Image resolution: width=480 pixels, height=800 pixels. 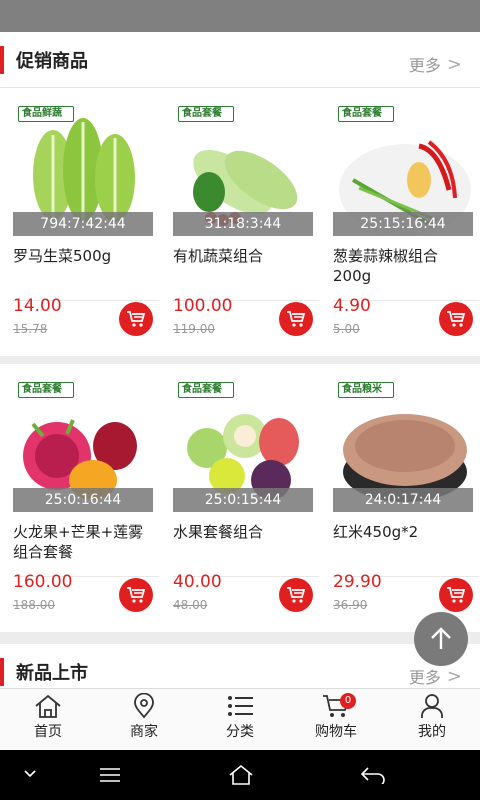 What do you see at coordinates (403, 224) in the screenshot?
I see `countdown-timer: 25:15:16:44` at bounding box center [403, 224].